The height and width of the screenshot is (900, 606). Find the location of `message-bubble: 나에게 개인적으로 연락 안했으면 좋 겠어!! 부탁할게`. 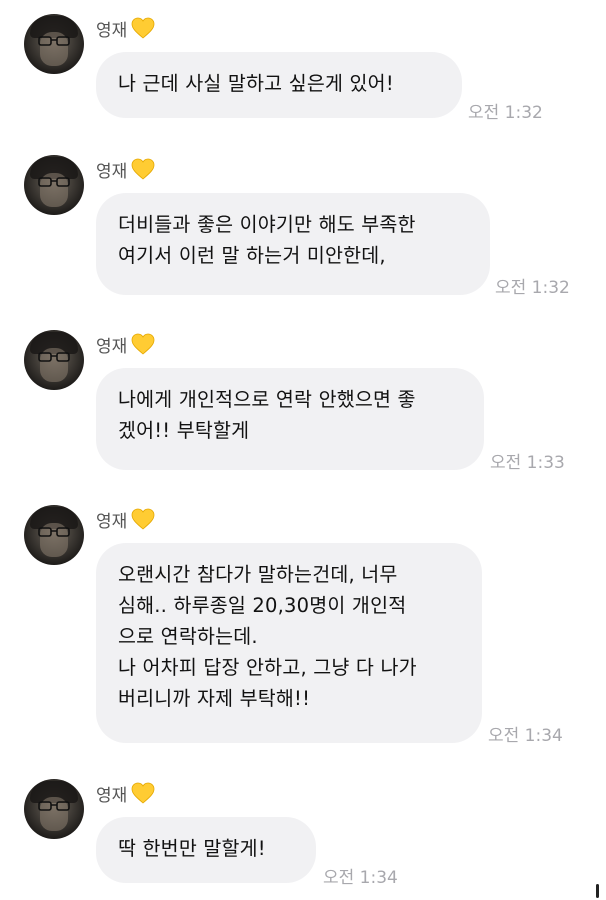

message-bubble: 나에게 개인적으로 연락 안했으면 좋 겠어!! 부탁할게 is located at coordinates (290, 419).